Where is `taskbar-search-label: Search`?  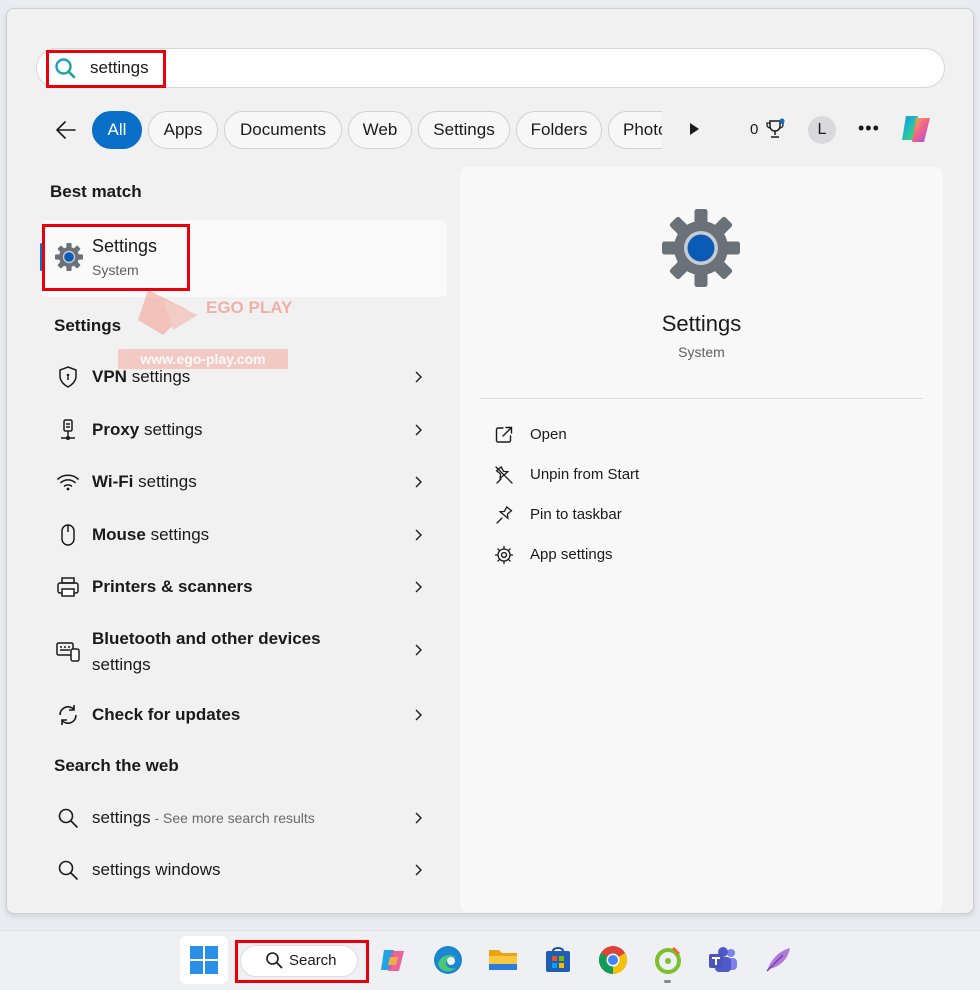
taskbar-search-label: Search is located at coordinates (313, 960).